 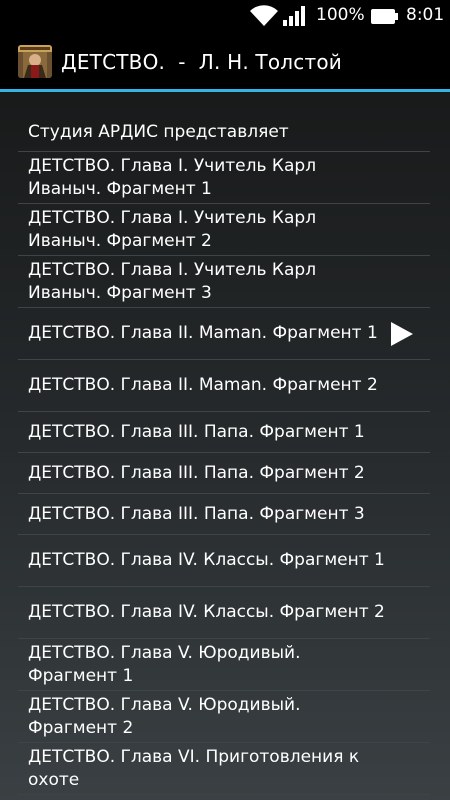 I want to click on list-item-label: ДЕТСТВО. Глава III. Папа. Фрагмент 3, so click(x=196, y=513).